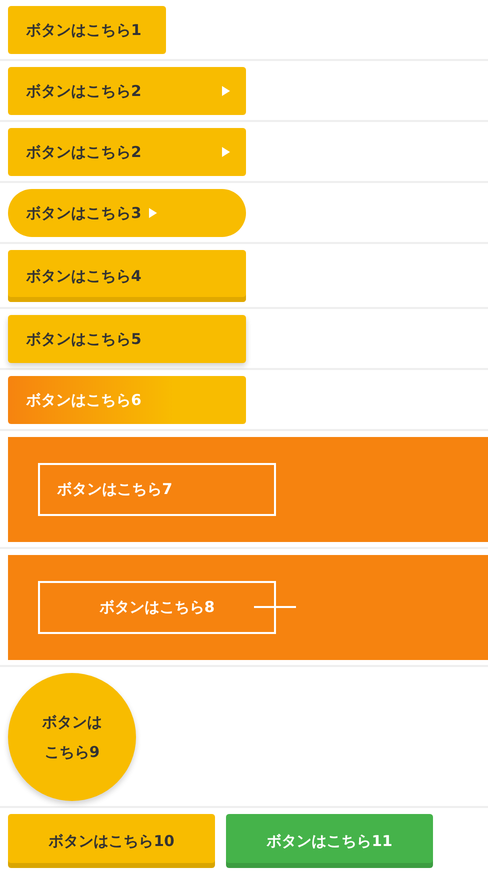 Image resolution: width=488 pixels, height=889 pixels. I want to click on button: ボタンはこちら5, so click(127, 339).